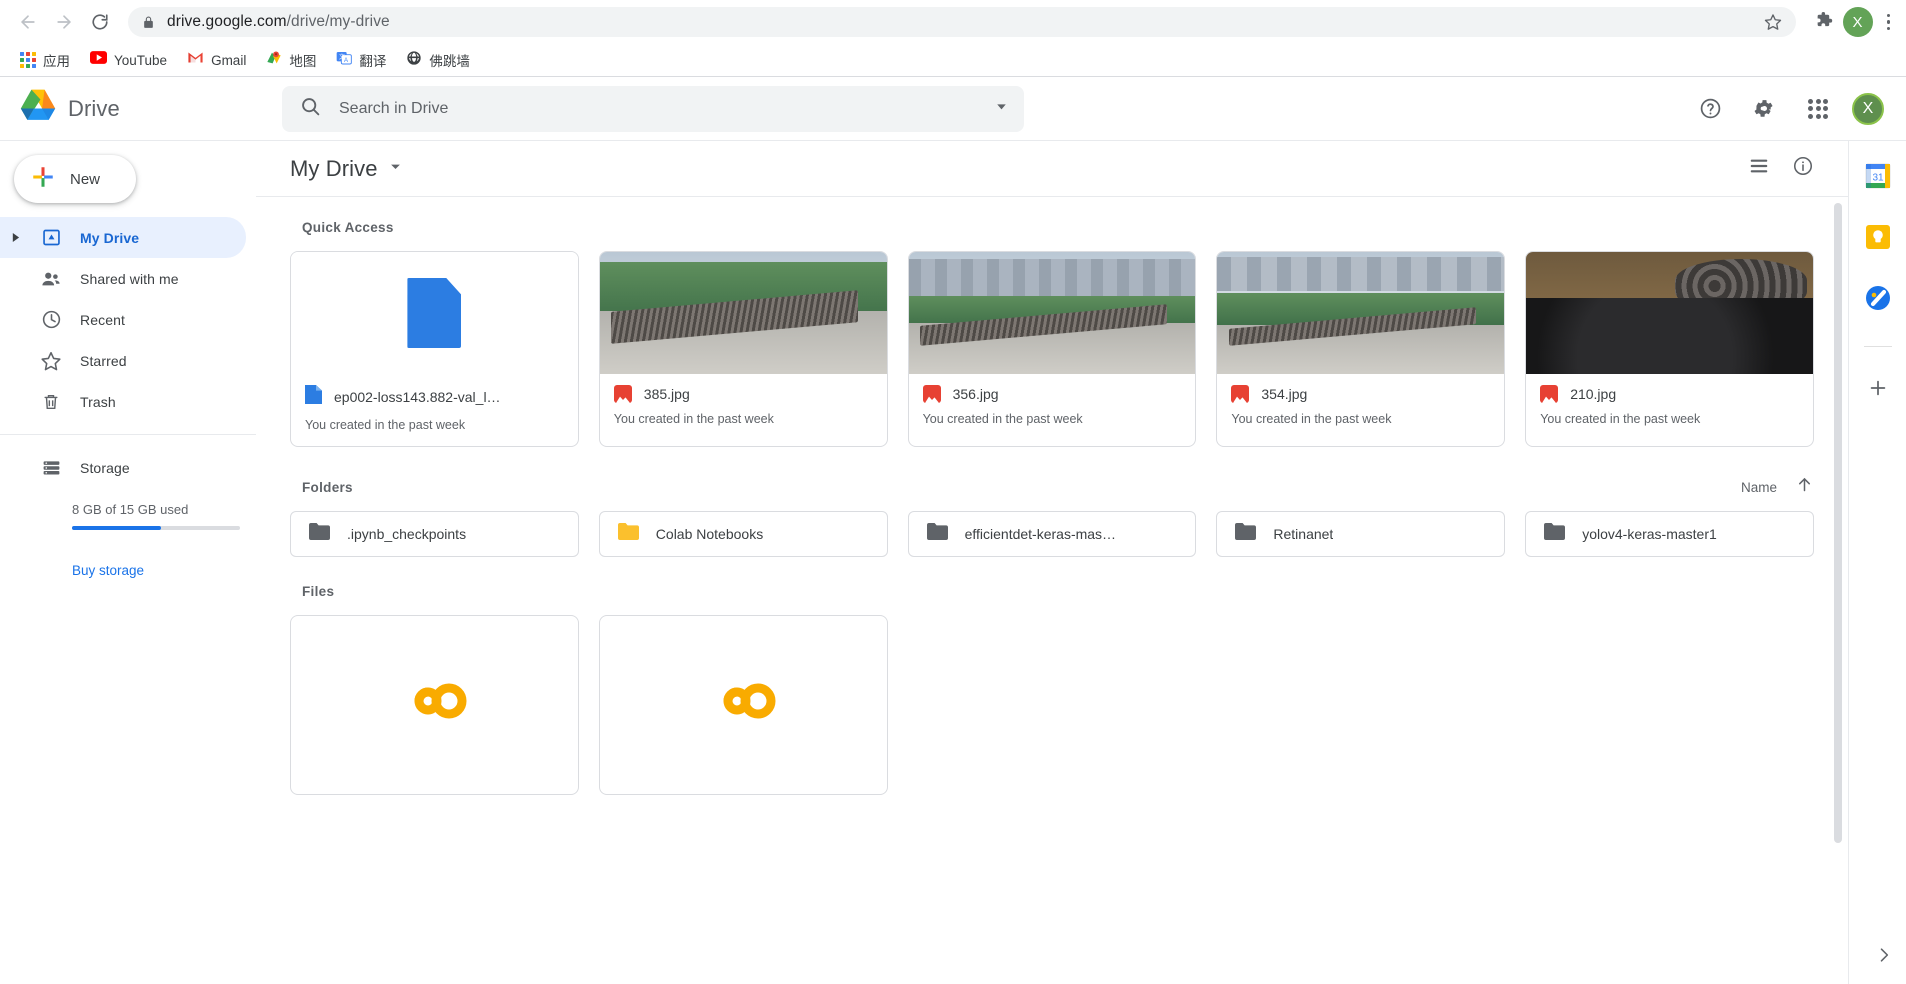  I want to click on quick-access-card: 210.jpg You created in the past week, so click(1669, 349).